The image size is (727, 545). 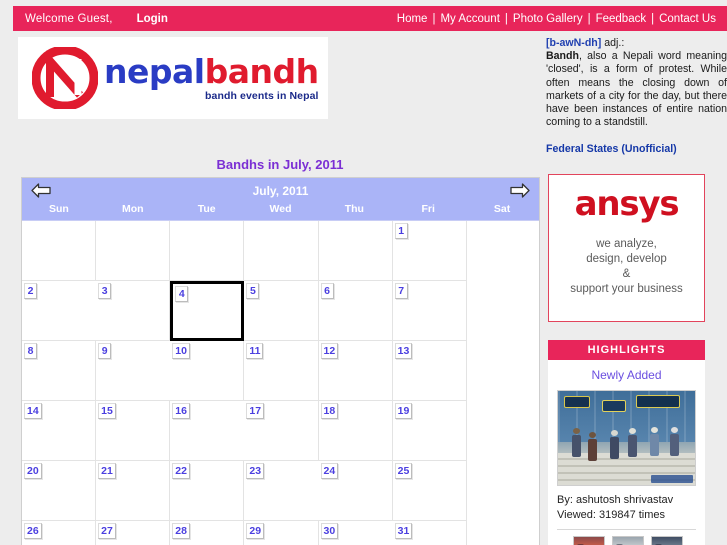 I want to click on calendar-day-number: 20, so click(x=33, y=471).